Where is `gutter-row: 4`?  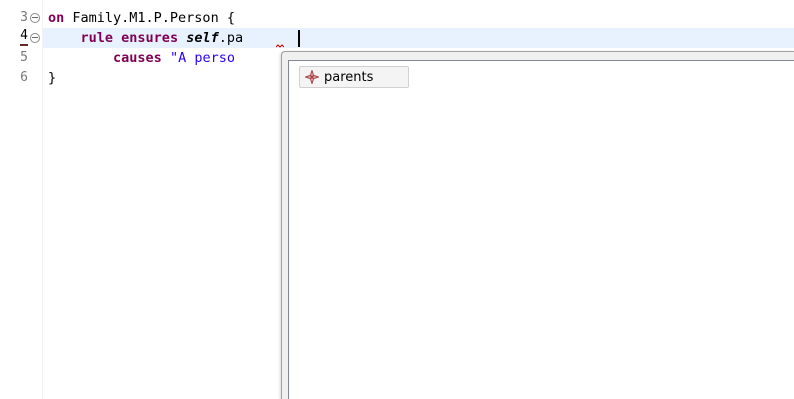 gutter-row: 4 is located at coordinates (21, 38).